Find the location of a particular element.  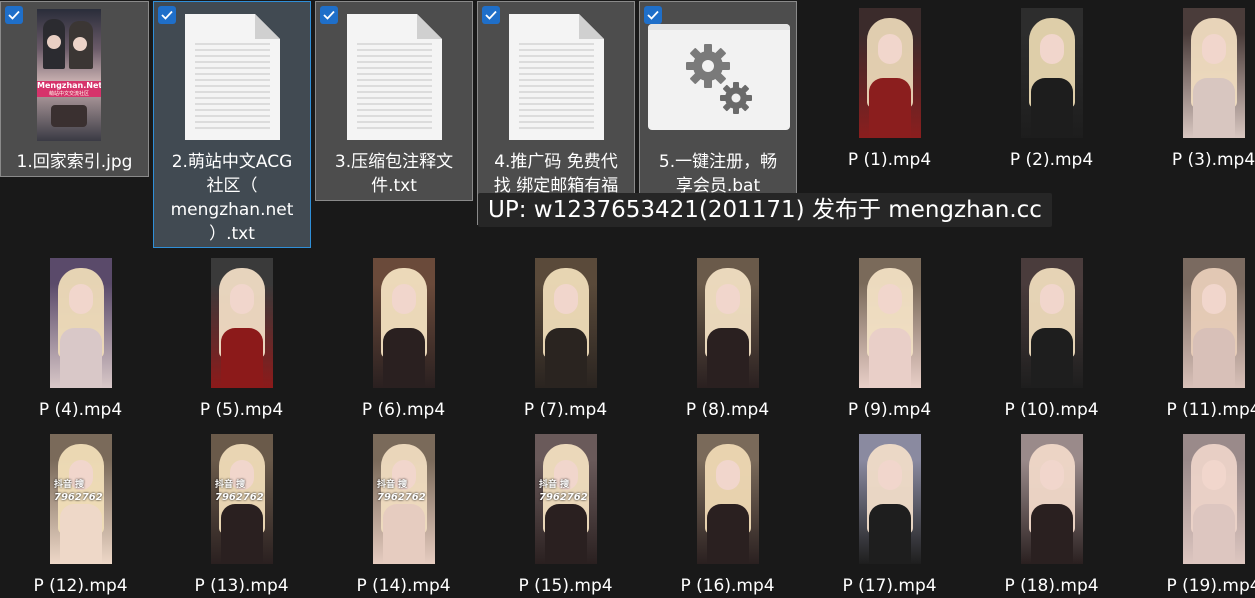

video-file-name: P (12).mp4 is located at coordinates (80, 586).